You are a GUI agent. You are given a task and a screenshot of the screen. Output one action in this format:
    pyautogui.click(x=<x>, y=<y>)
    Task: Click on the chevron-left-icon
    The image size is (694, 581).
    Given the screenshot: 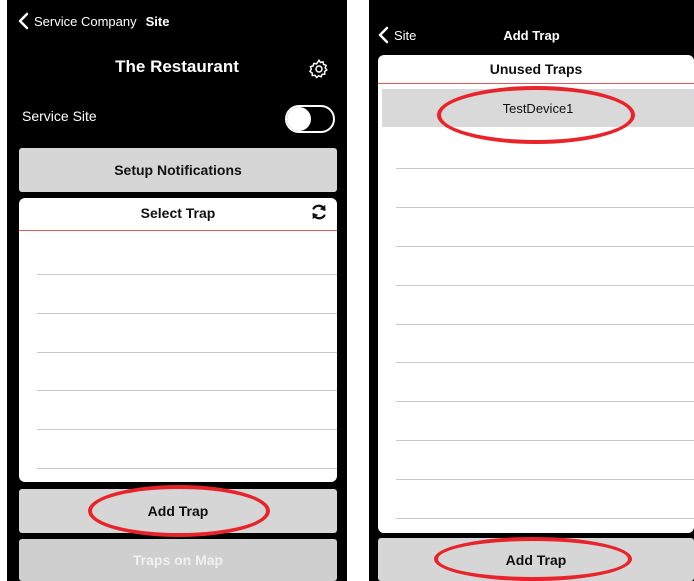 What is the action you would take?
    pyautogui.click(x=23, y=21)
    